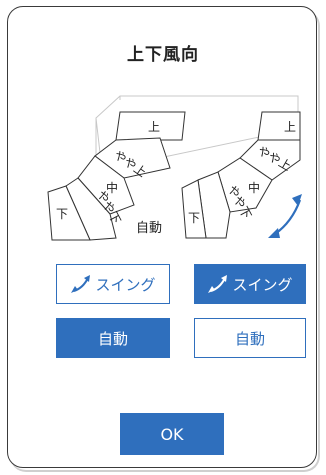 The height and width of the screenshot is (475, 326). What do you see at coordinates (154, 127) in the screenshot?
I see `left-fan-label-top: 上` at bounding box center [154, 127].